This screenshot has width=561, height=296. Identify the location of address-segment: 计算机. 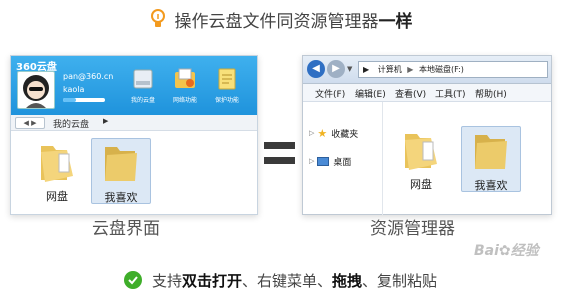
(390, 69).